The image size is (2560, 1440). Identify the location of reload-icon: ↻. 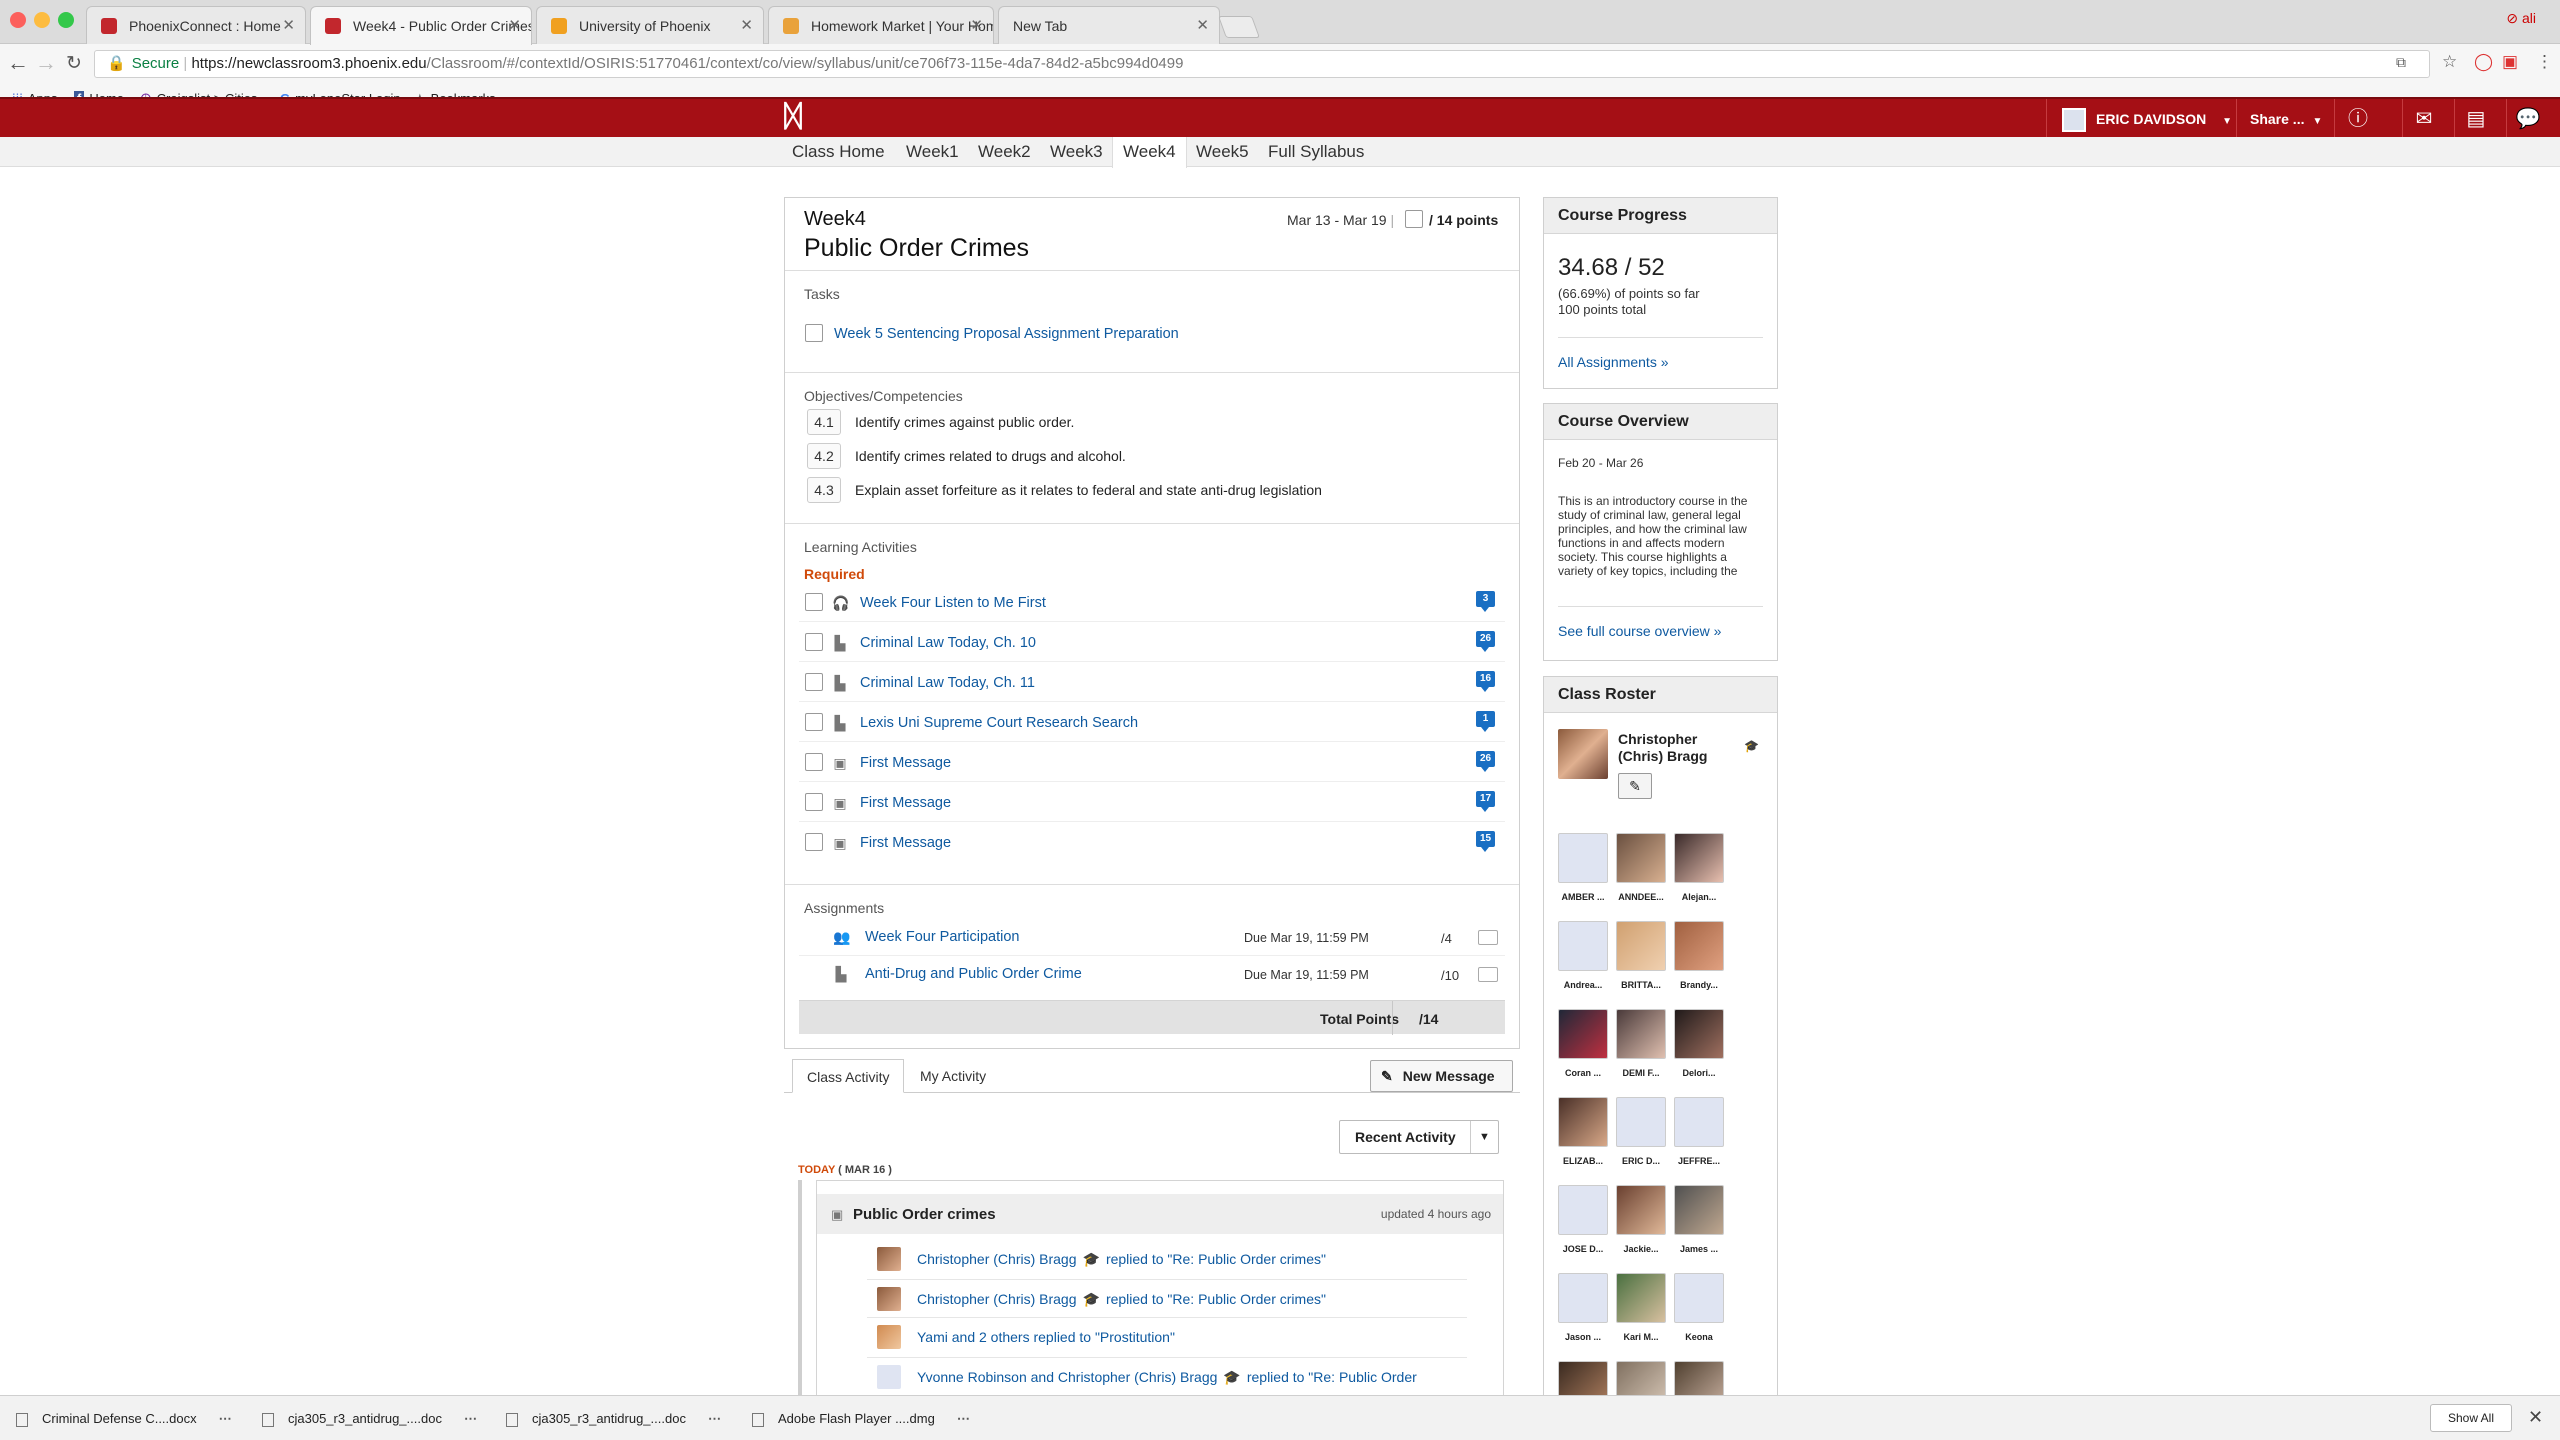
(74, 63).